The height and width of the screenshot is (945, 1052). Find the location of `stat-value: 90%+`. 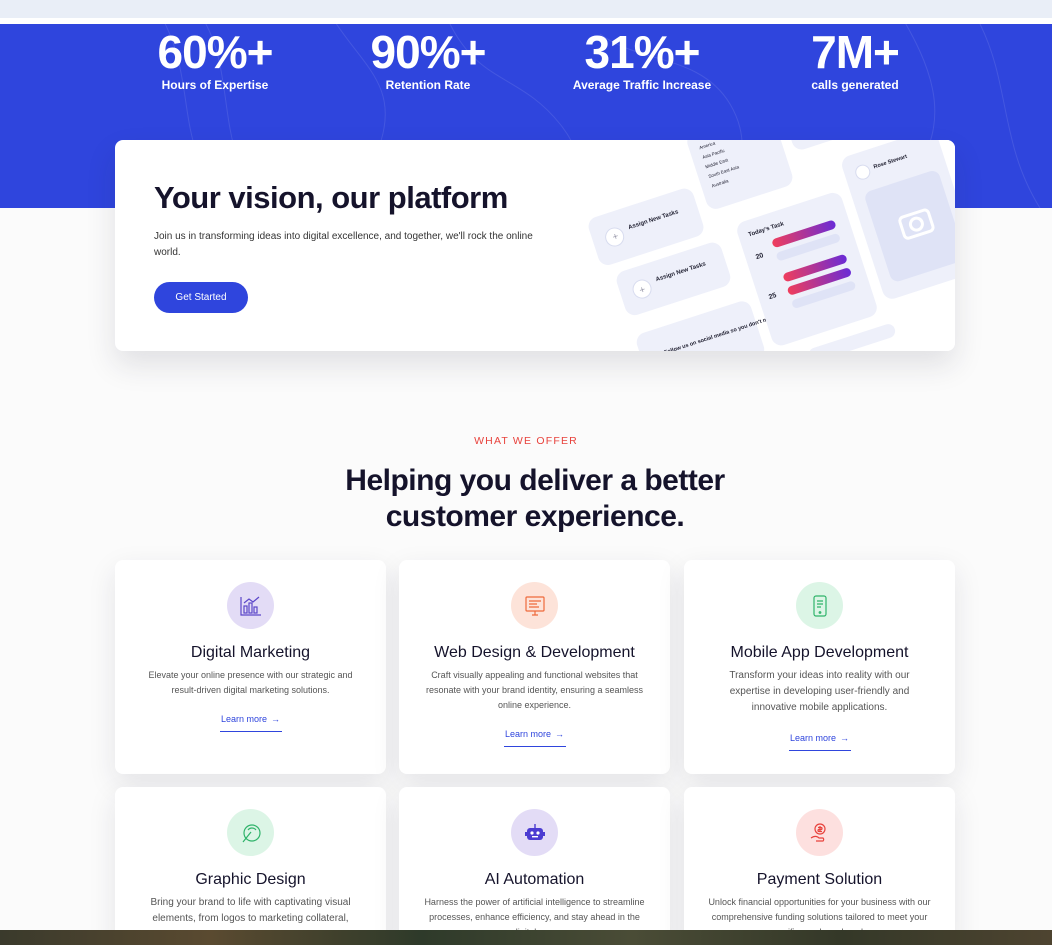

stat-value: 90%+ is located at coordinates (428, 52).